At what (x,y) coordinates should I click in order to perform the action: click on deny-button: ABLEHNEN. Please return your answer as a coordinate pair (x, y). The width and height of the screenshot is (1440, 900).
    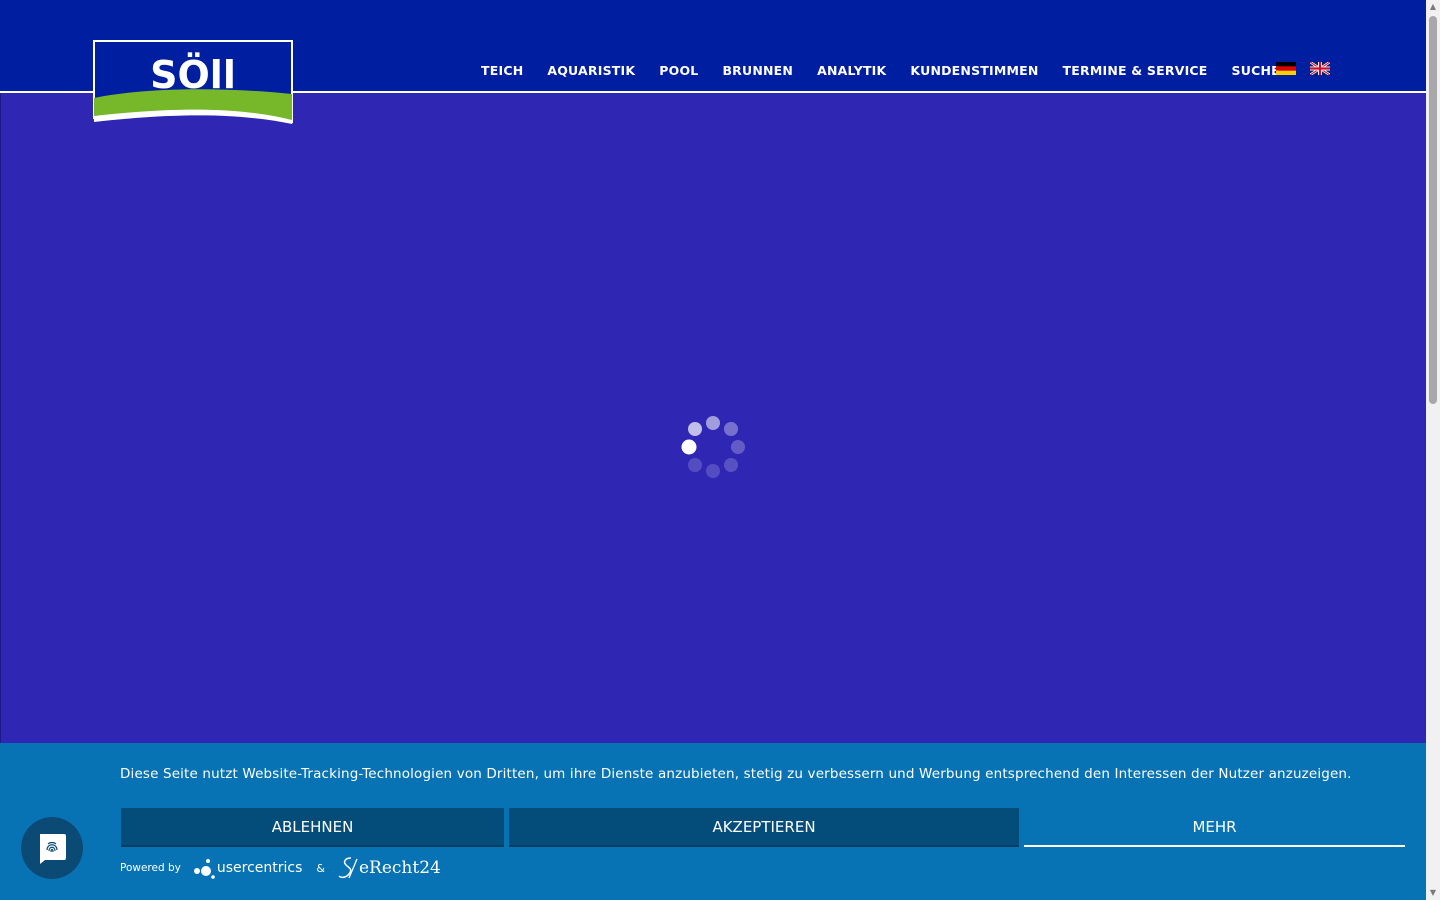
    Looking at the image, I should click on (312, 827).